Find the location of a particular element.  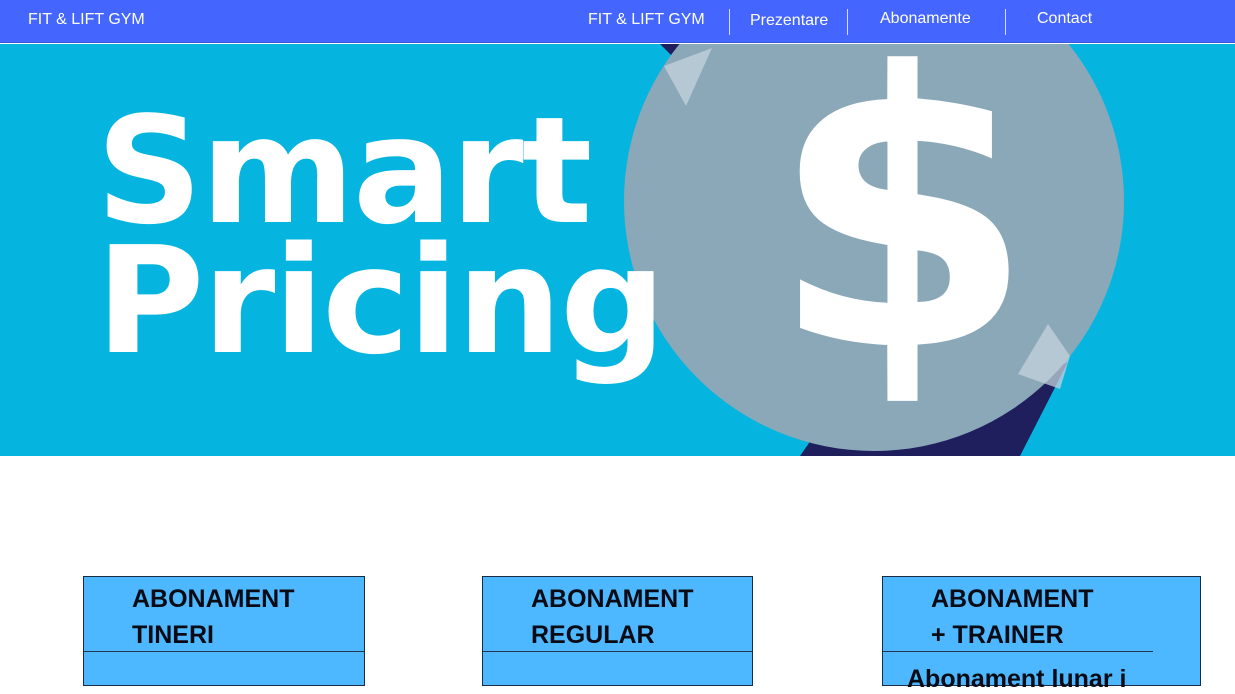

pricing-card-regular: ABONAMENT REGULAR is located at coordinates (617, 631).